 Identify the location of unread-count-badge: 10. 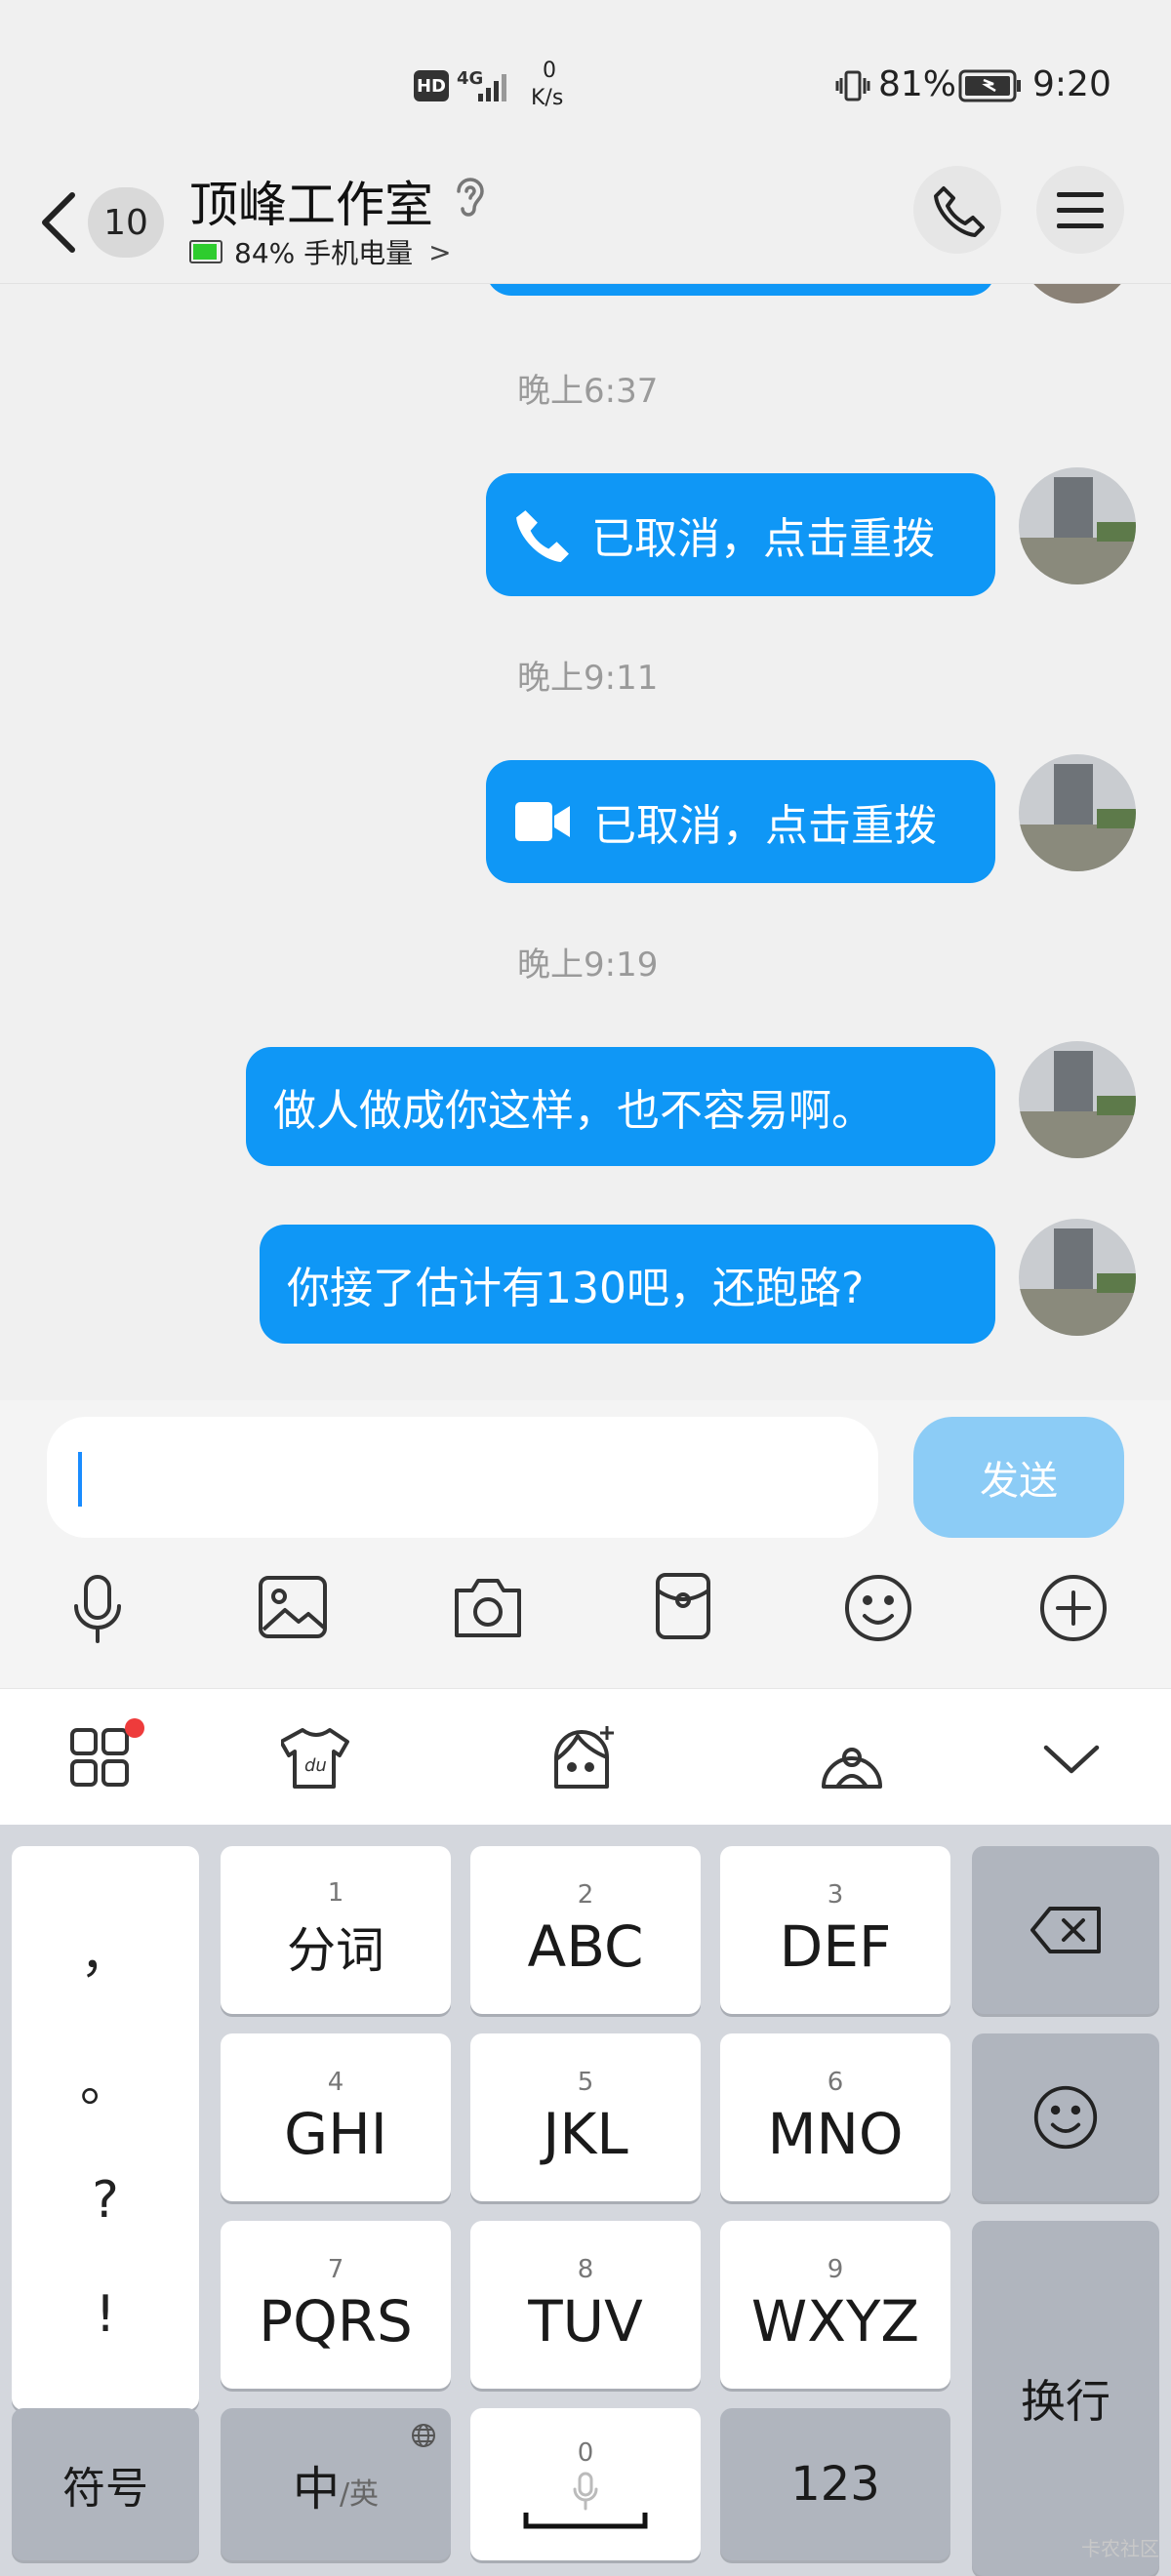
(126, 222).